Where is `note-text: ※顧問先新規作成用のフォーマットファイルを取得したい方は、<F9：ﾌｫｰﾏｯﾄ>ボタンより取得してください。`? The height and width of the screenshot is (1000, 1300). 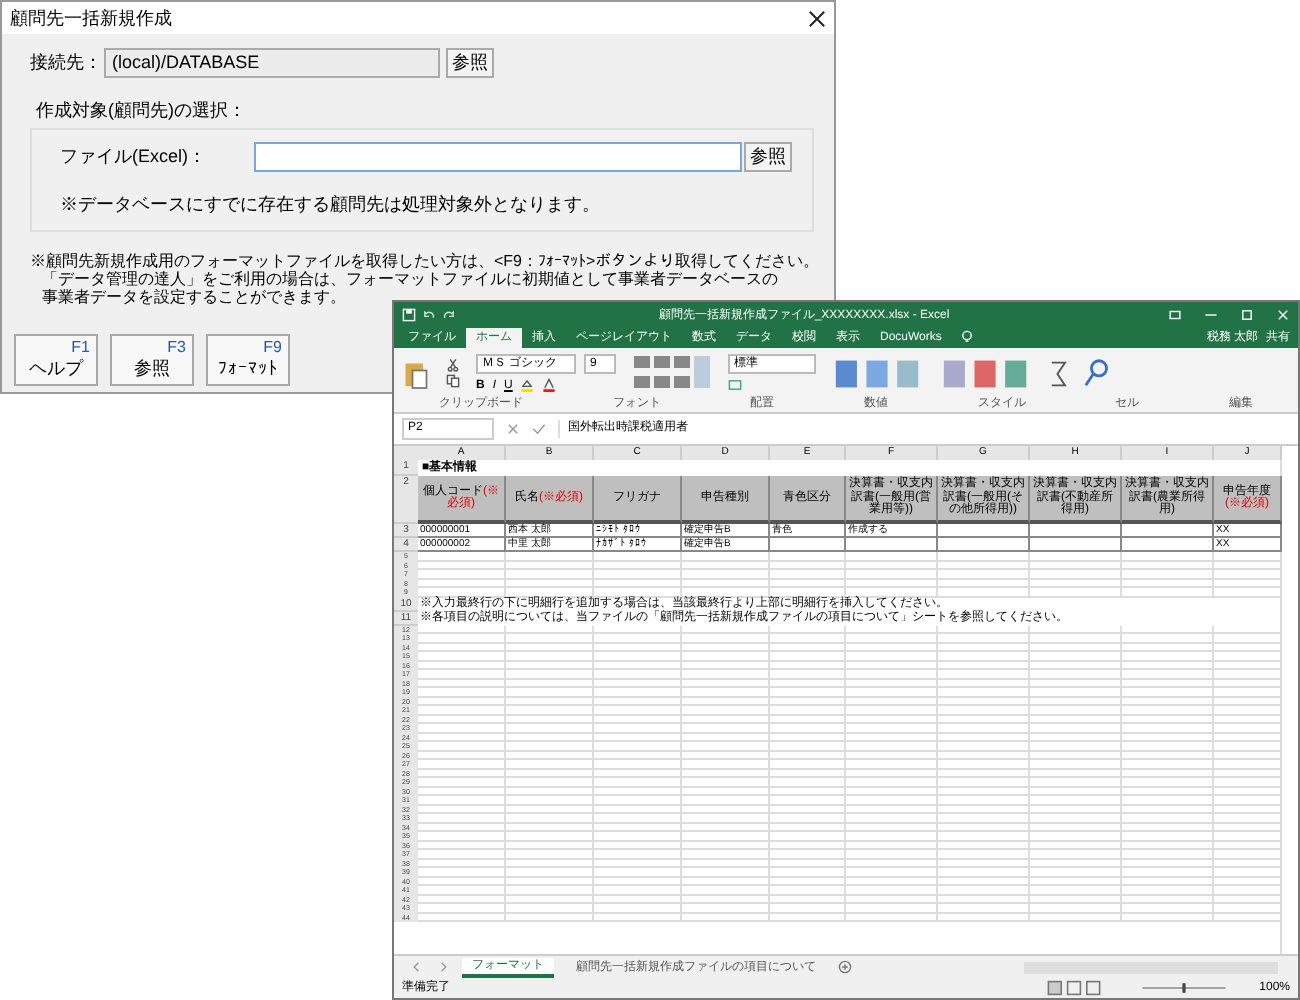 note-text: ※顧問先新規作成用のフォーマットファイルを取得したい方は、<F9：ﾌｫｰﾏｯﾄ>ボタンより取得してください。 is located at coordinates (425, 261).